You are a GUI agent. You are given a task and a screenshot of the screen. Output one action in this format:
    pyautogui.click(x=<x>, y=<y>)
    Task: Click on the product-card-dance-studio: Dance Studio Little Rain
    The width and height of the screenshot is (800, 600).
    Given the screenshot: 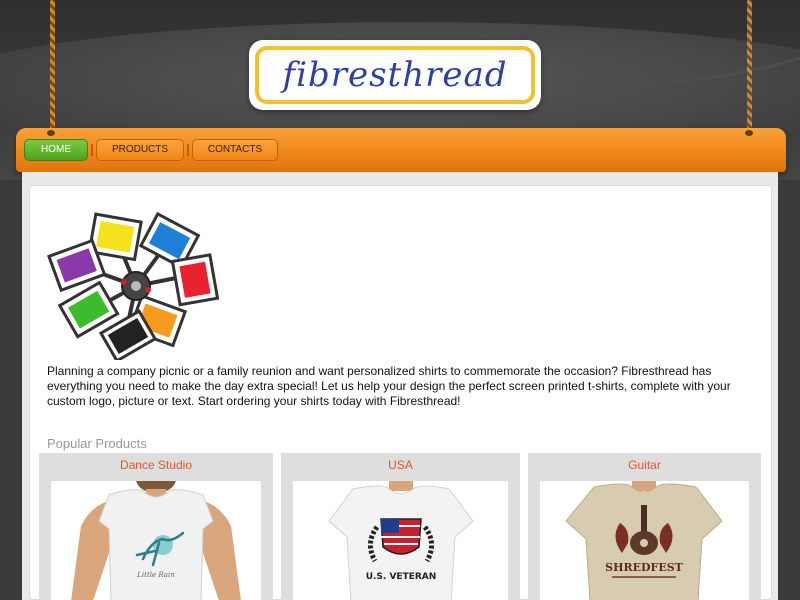 What is the action you would take?
    pyautogui.click(x=156, y=526)
    